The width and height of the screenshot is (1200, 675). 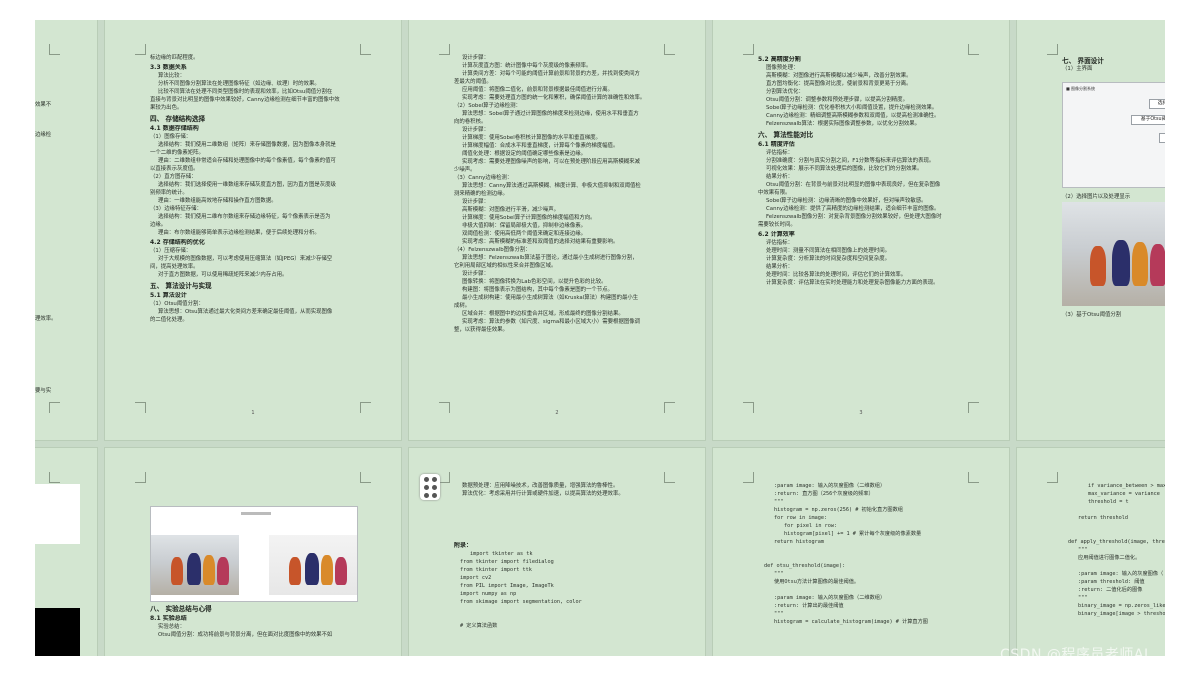 I want to click on text-line: 实现考虑：需要处理直方图的统一化和累积，确保阈值计算的准确性和效率。, so click(x=554, y=98).